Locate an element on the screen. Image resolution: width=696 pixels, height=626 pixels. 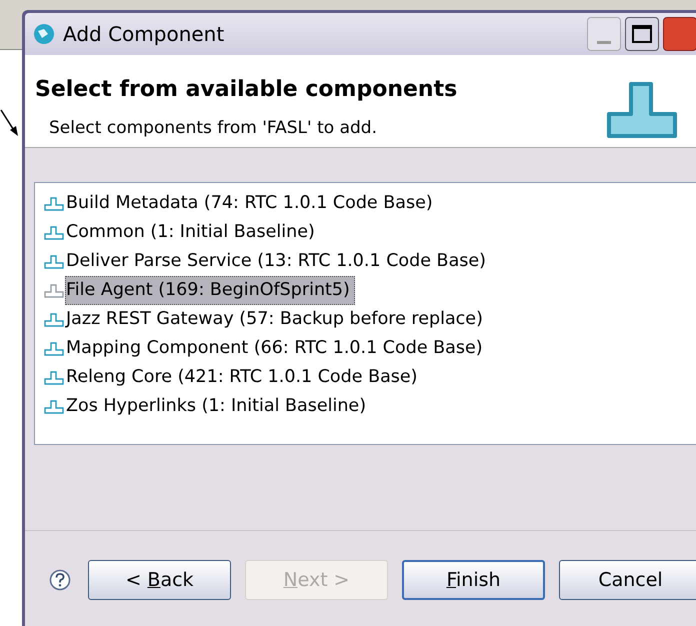
list-item: Releng Core (421: RTC 1.0.1 Code Base) is located at coordinates (242, 377).